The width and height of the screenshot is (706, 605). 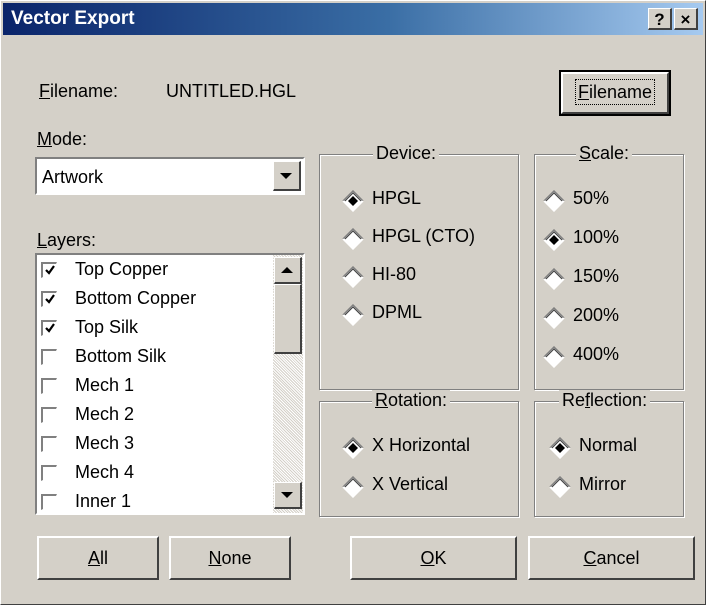 What do you see at coordinates (156, 387) in the screenshot?
I see `layer-item: Mech 1` at bounding box center [156, 387].